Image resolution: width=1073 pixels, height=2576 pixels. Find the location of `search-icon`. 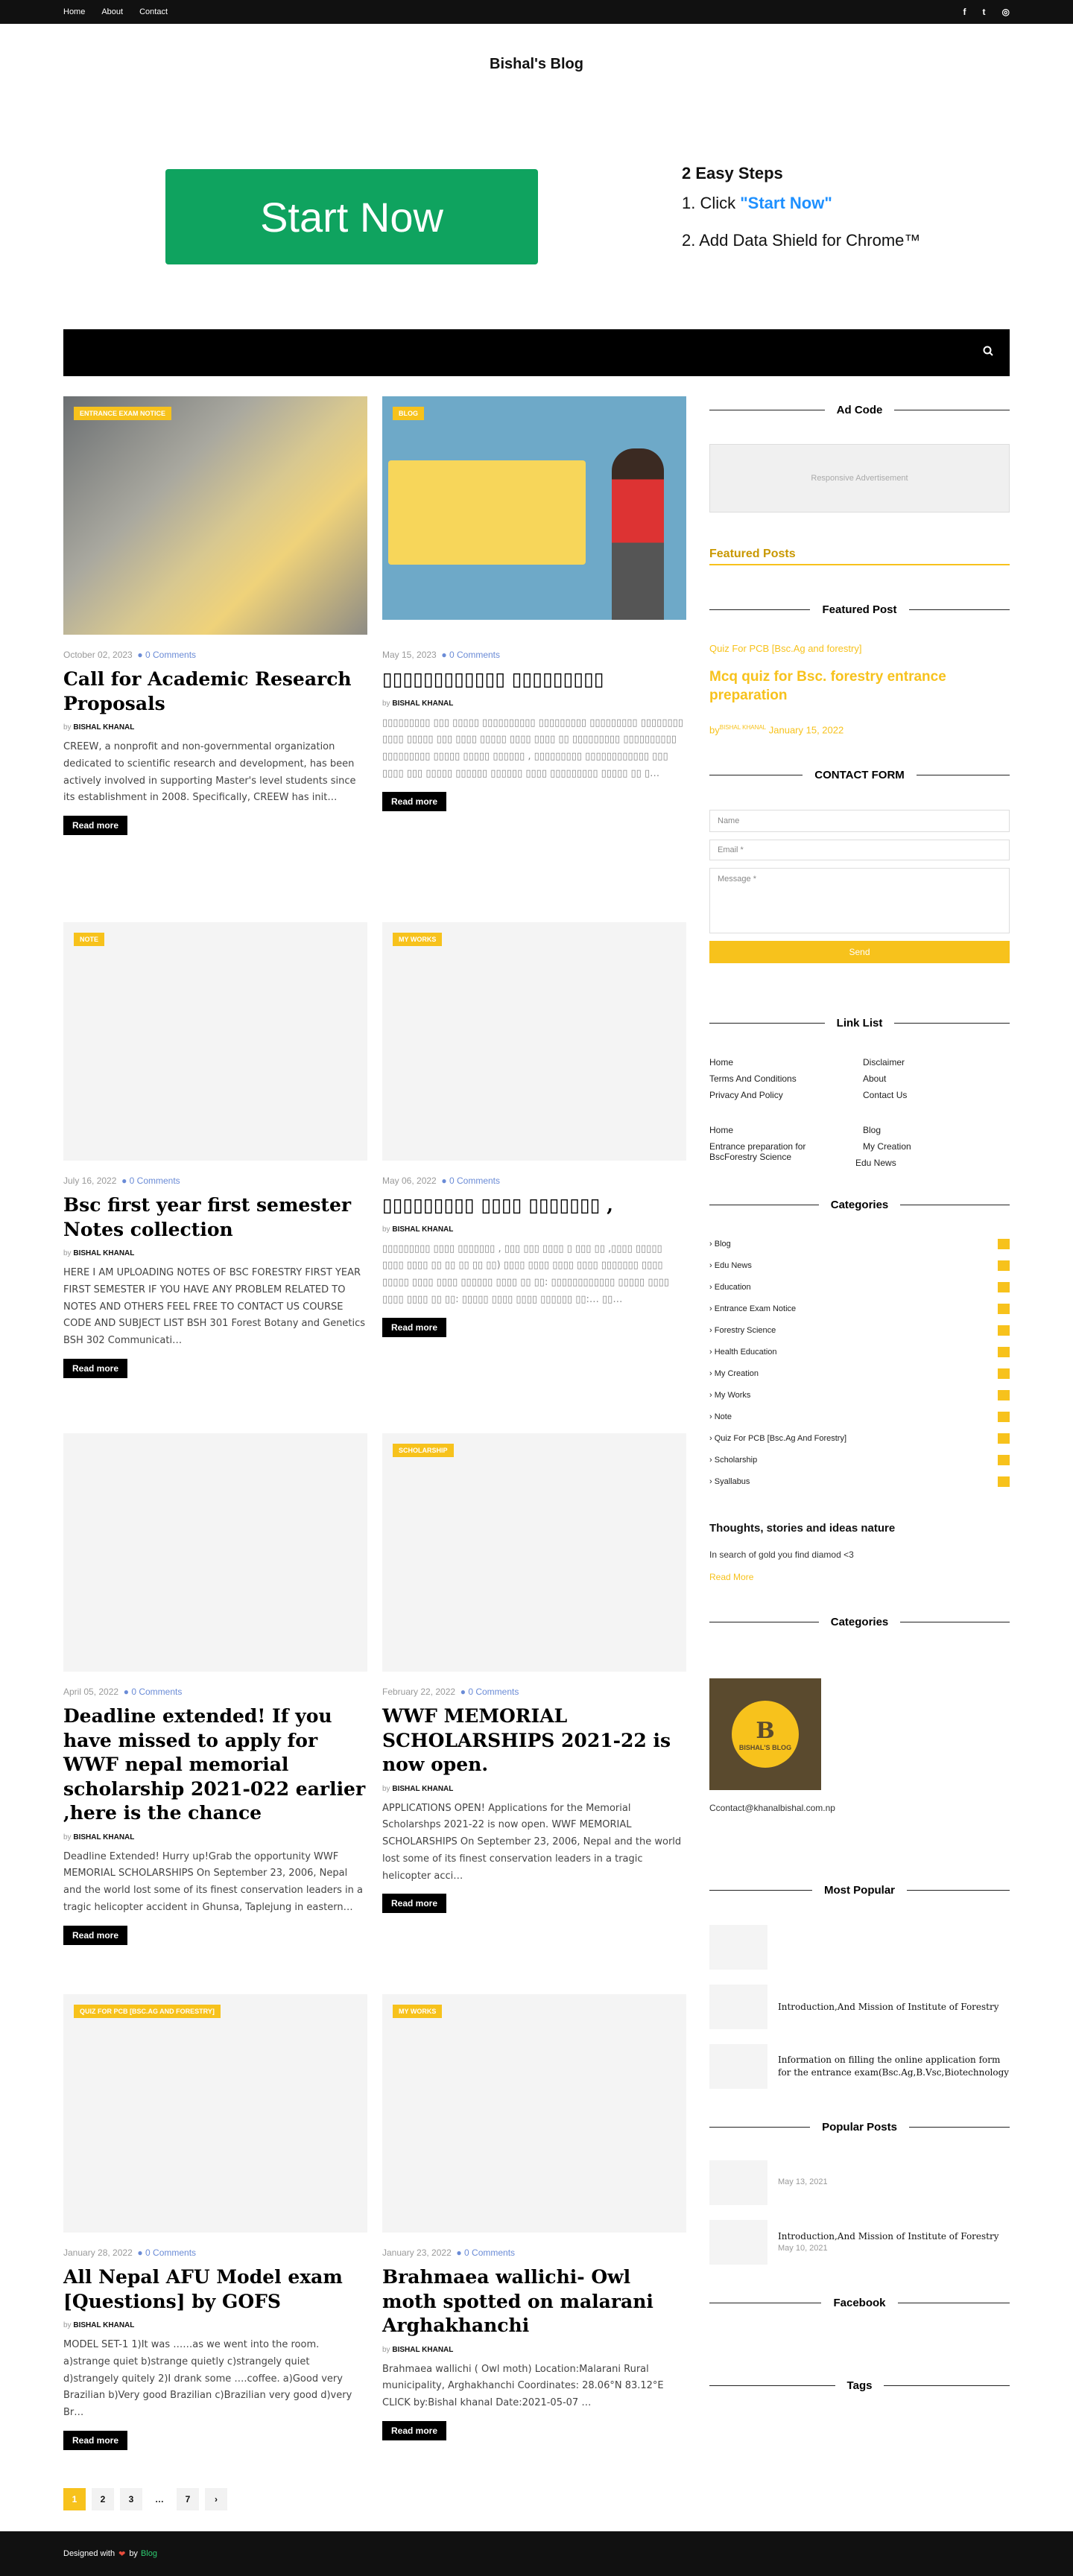

search-icon is located at coordinates (988, 353).